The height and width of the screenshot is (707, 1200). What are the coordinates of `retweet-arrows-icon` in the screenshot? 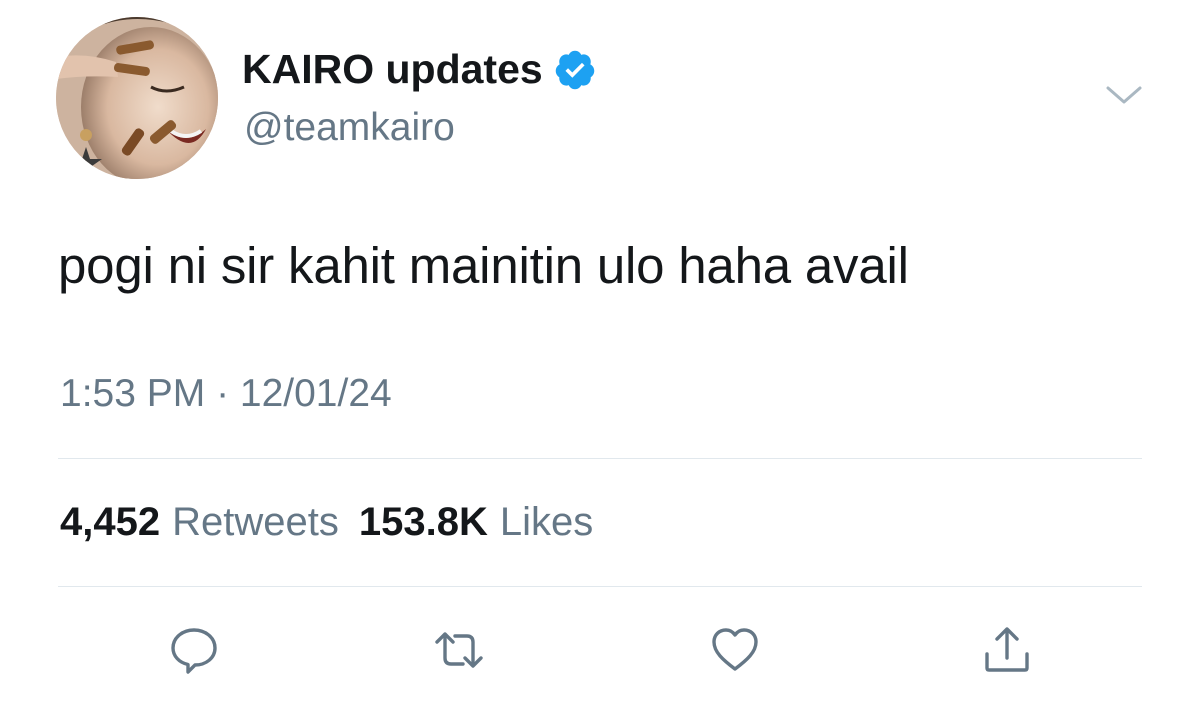 It's located at (459, 650).